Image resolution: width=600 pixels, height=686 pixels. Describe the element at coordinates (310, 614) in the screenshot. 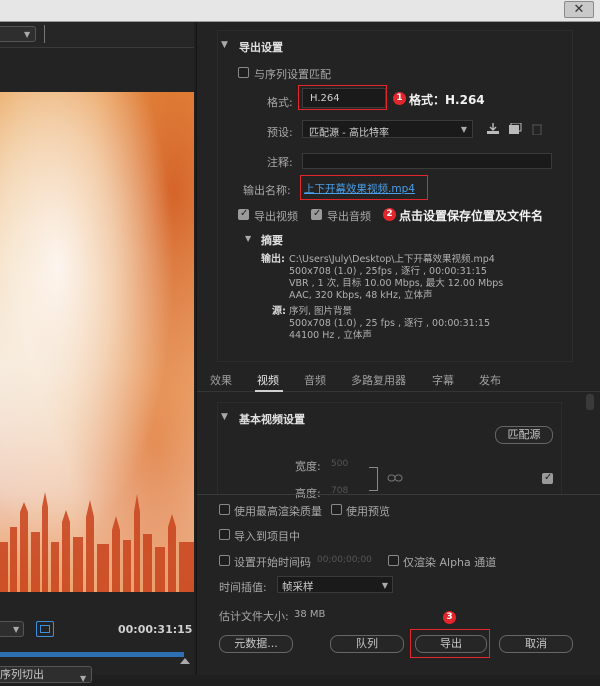

I see `estimated-size-value: 38 MB` at that location.